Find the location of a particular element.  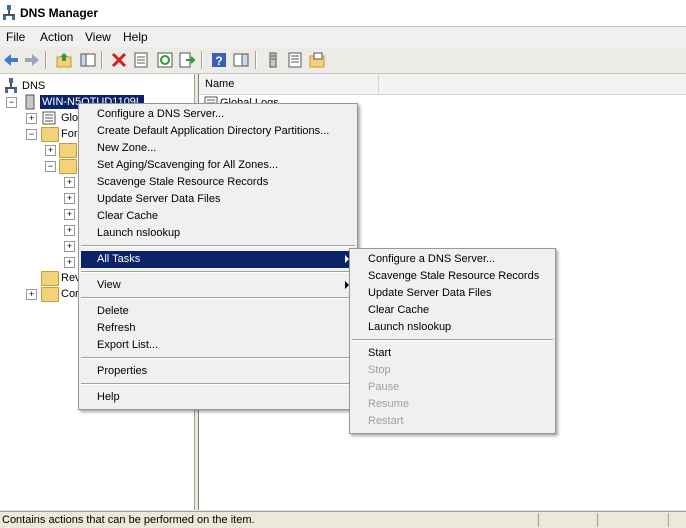

menu-properties: Properties is located at coordinates (218, 371).